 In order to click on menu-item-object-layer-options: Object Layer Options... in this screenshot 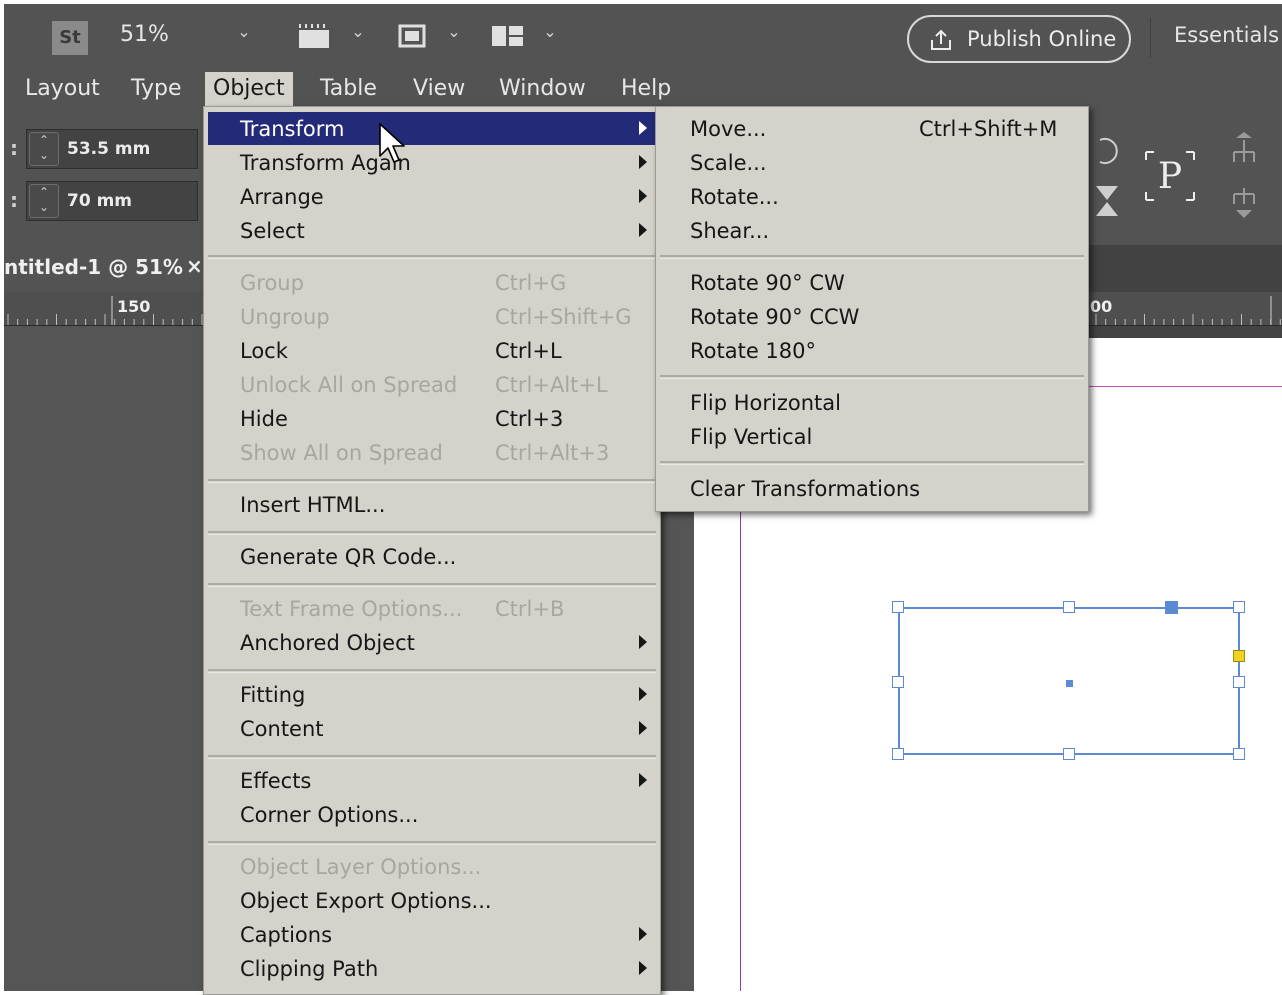, I will do `click(432, 866)`.